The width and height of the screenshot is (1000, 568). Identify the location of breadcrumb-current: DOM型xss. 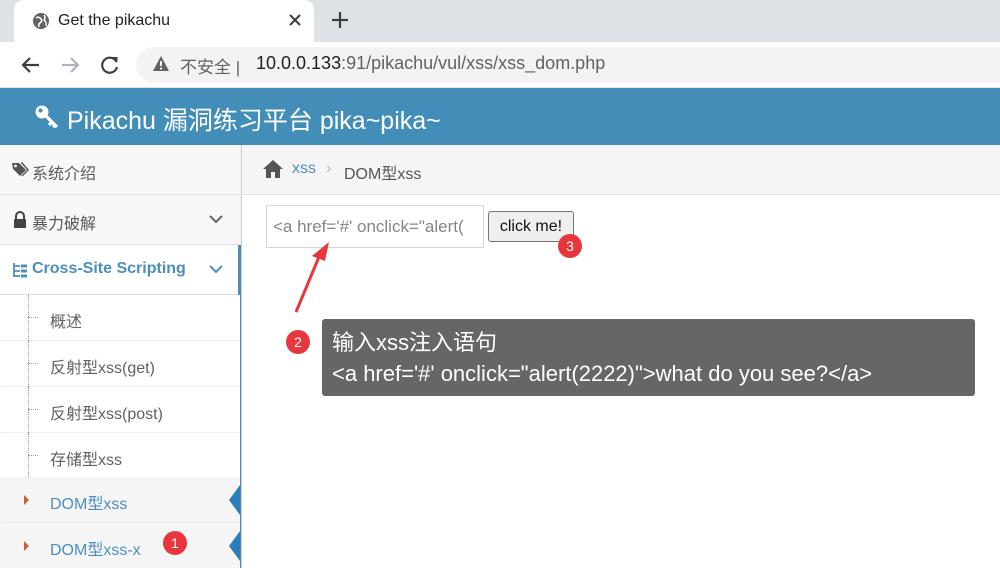
(383, 174).